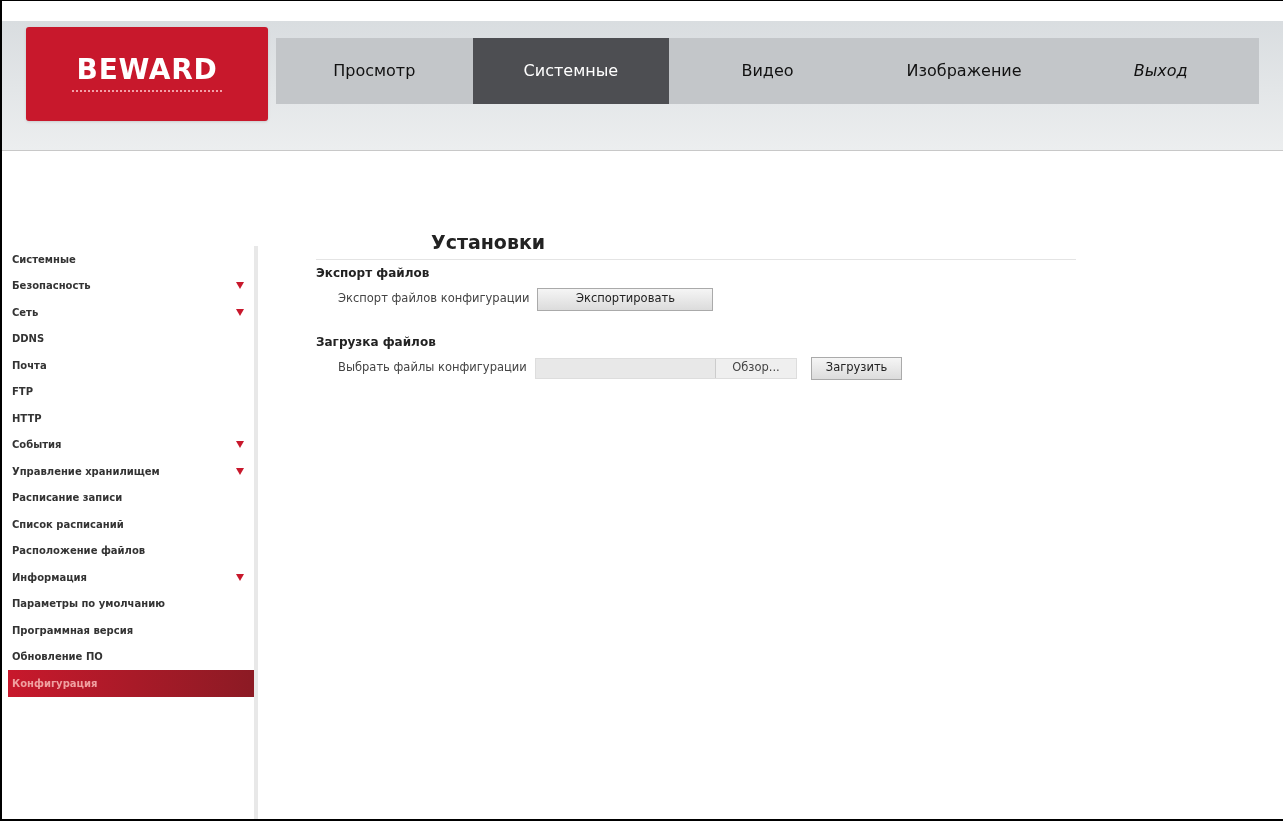  Describe the element at coordinates (488, 242) in the screenshot. I see `page-title: Установки` at that location.